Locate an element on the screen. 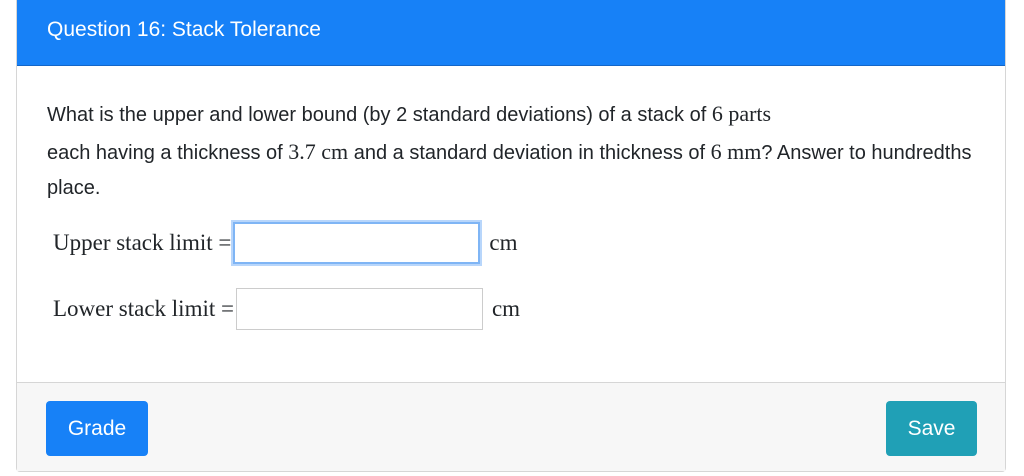 Image resolution: width=1024 pixels, height=476 pixels. save-button: Save is located at coordinates (931, 428).